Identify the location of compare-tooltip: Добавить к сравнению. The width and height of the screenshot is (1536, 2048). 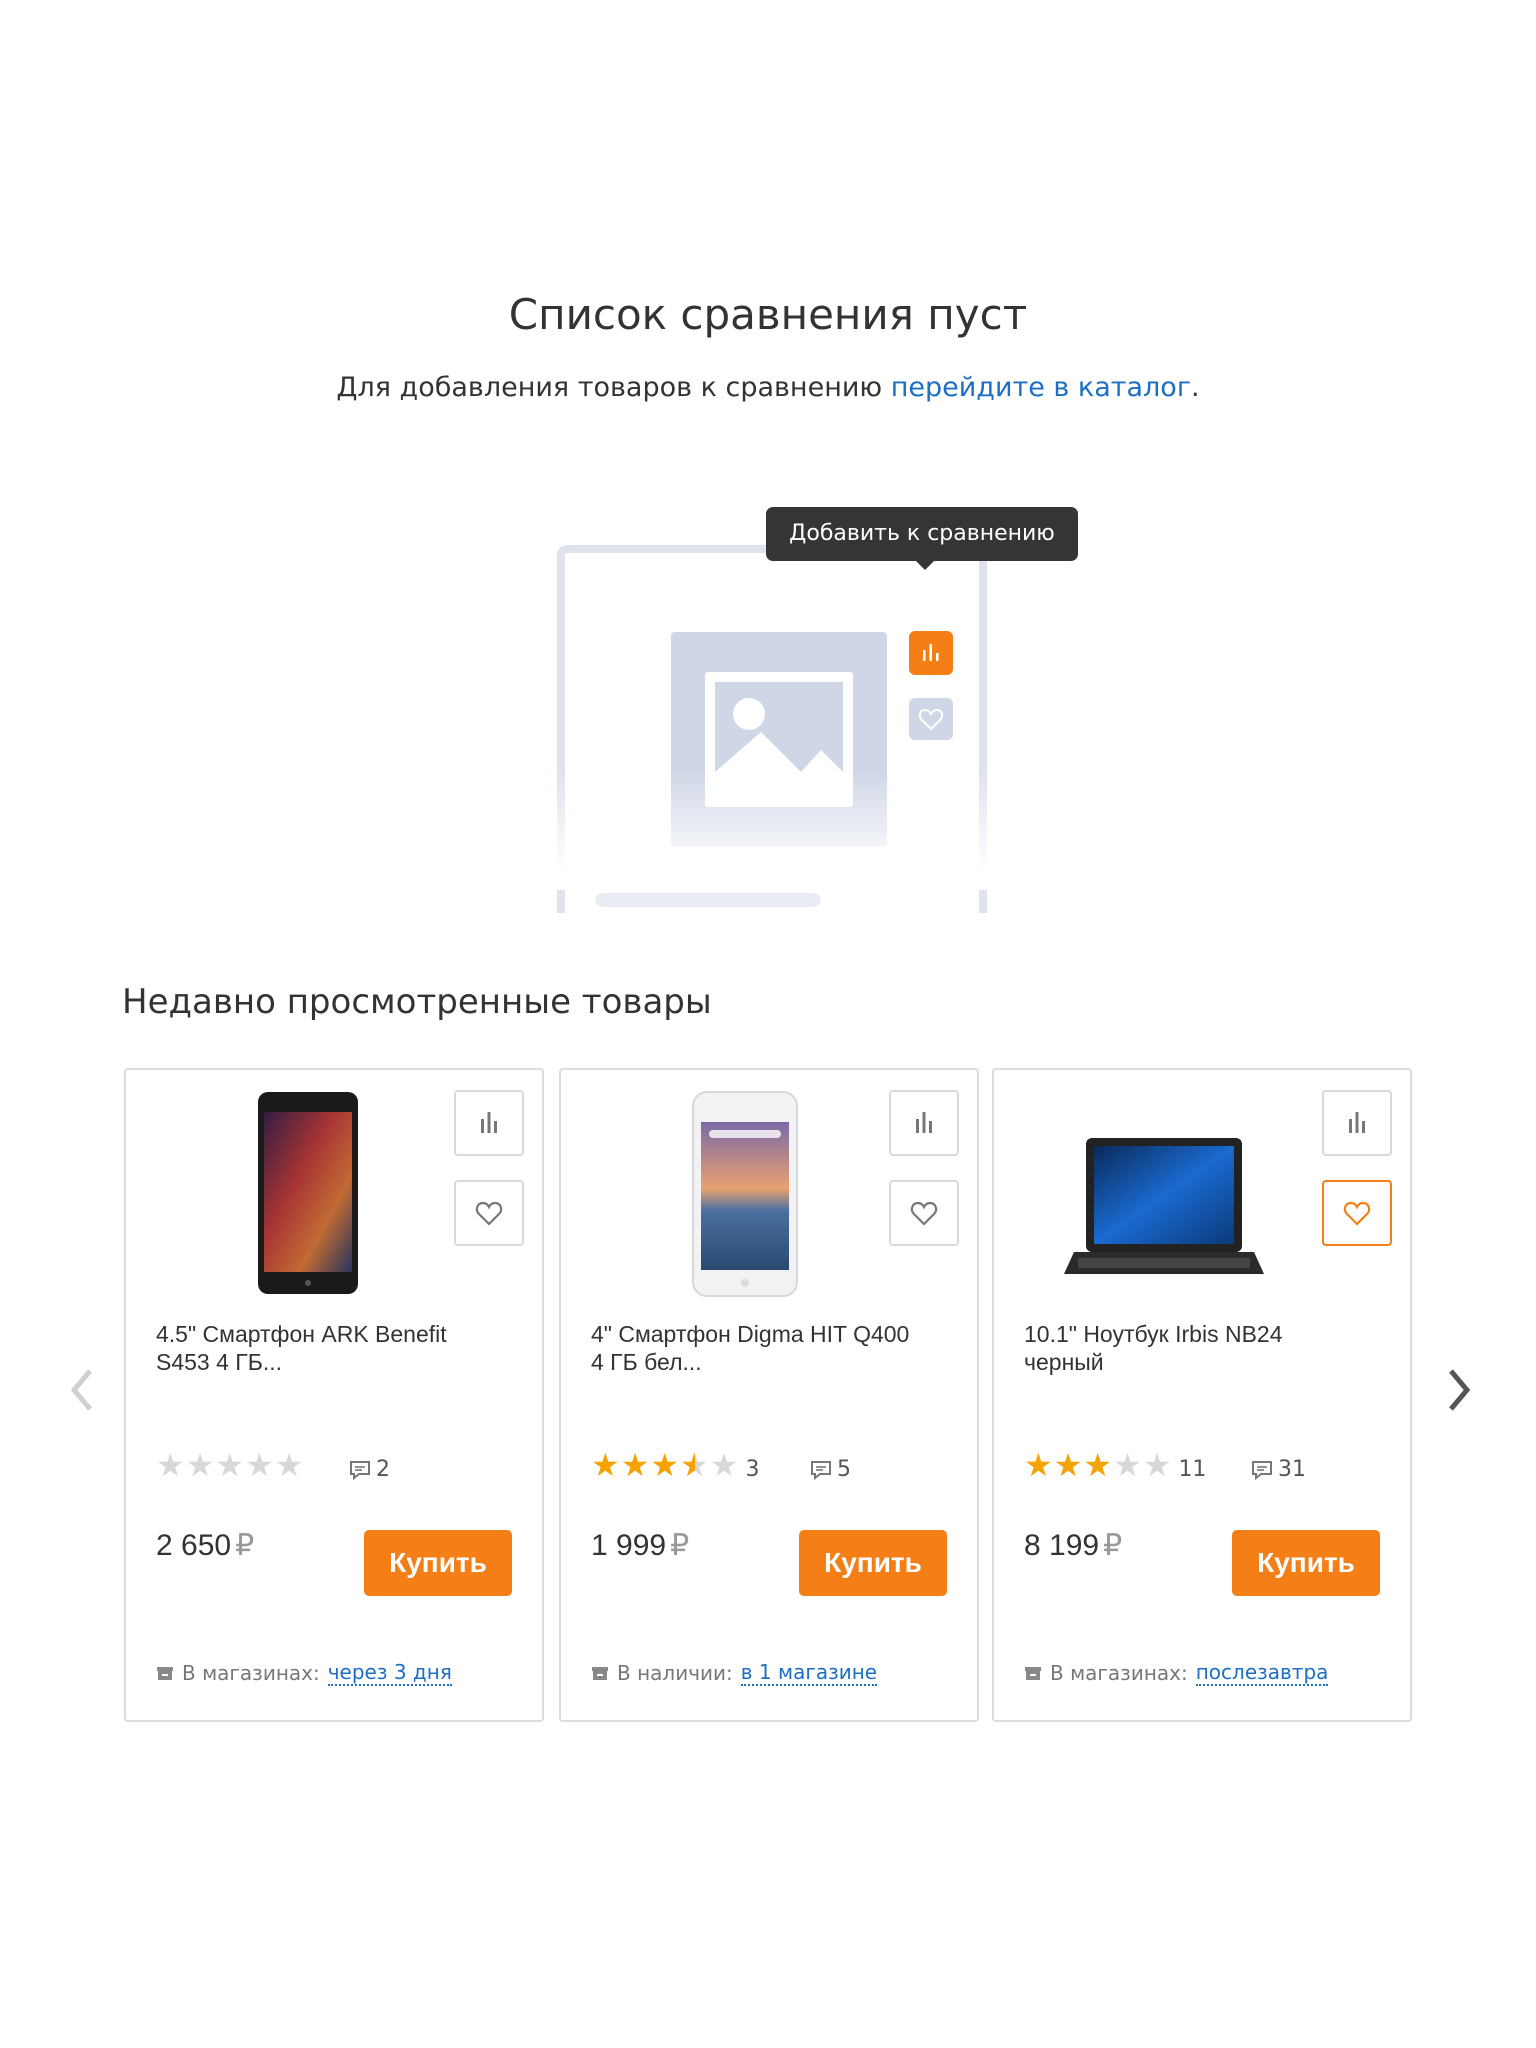
(922, 538).